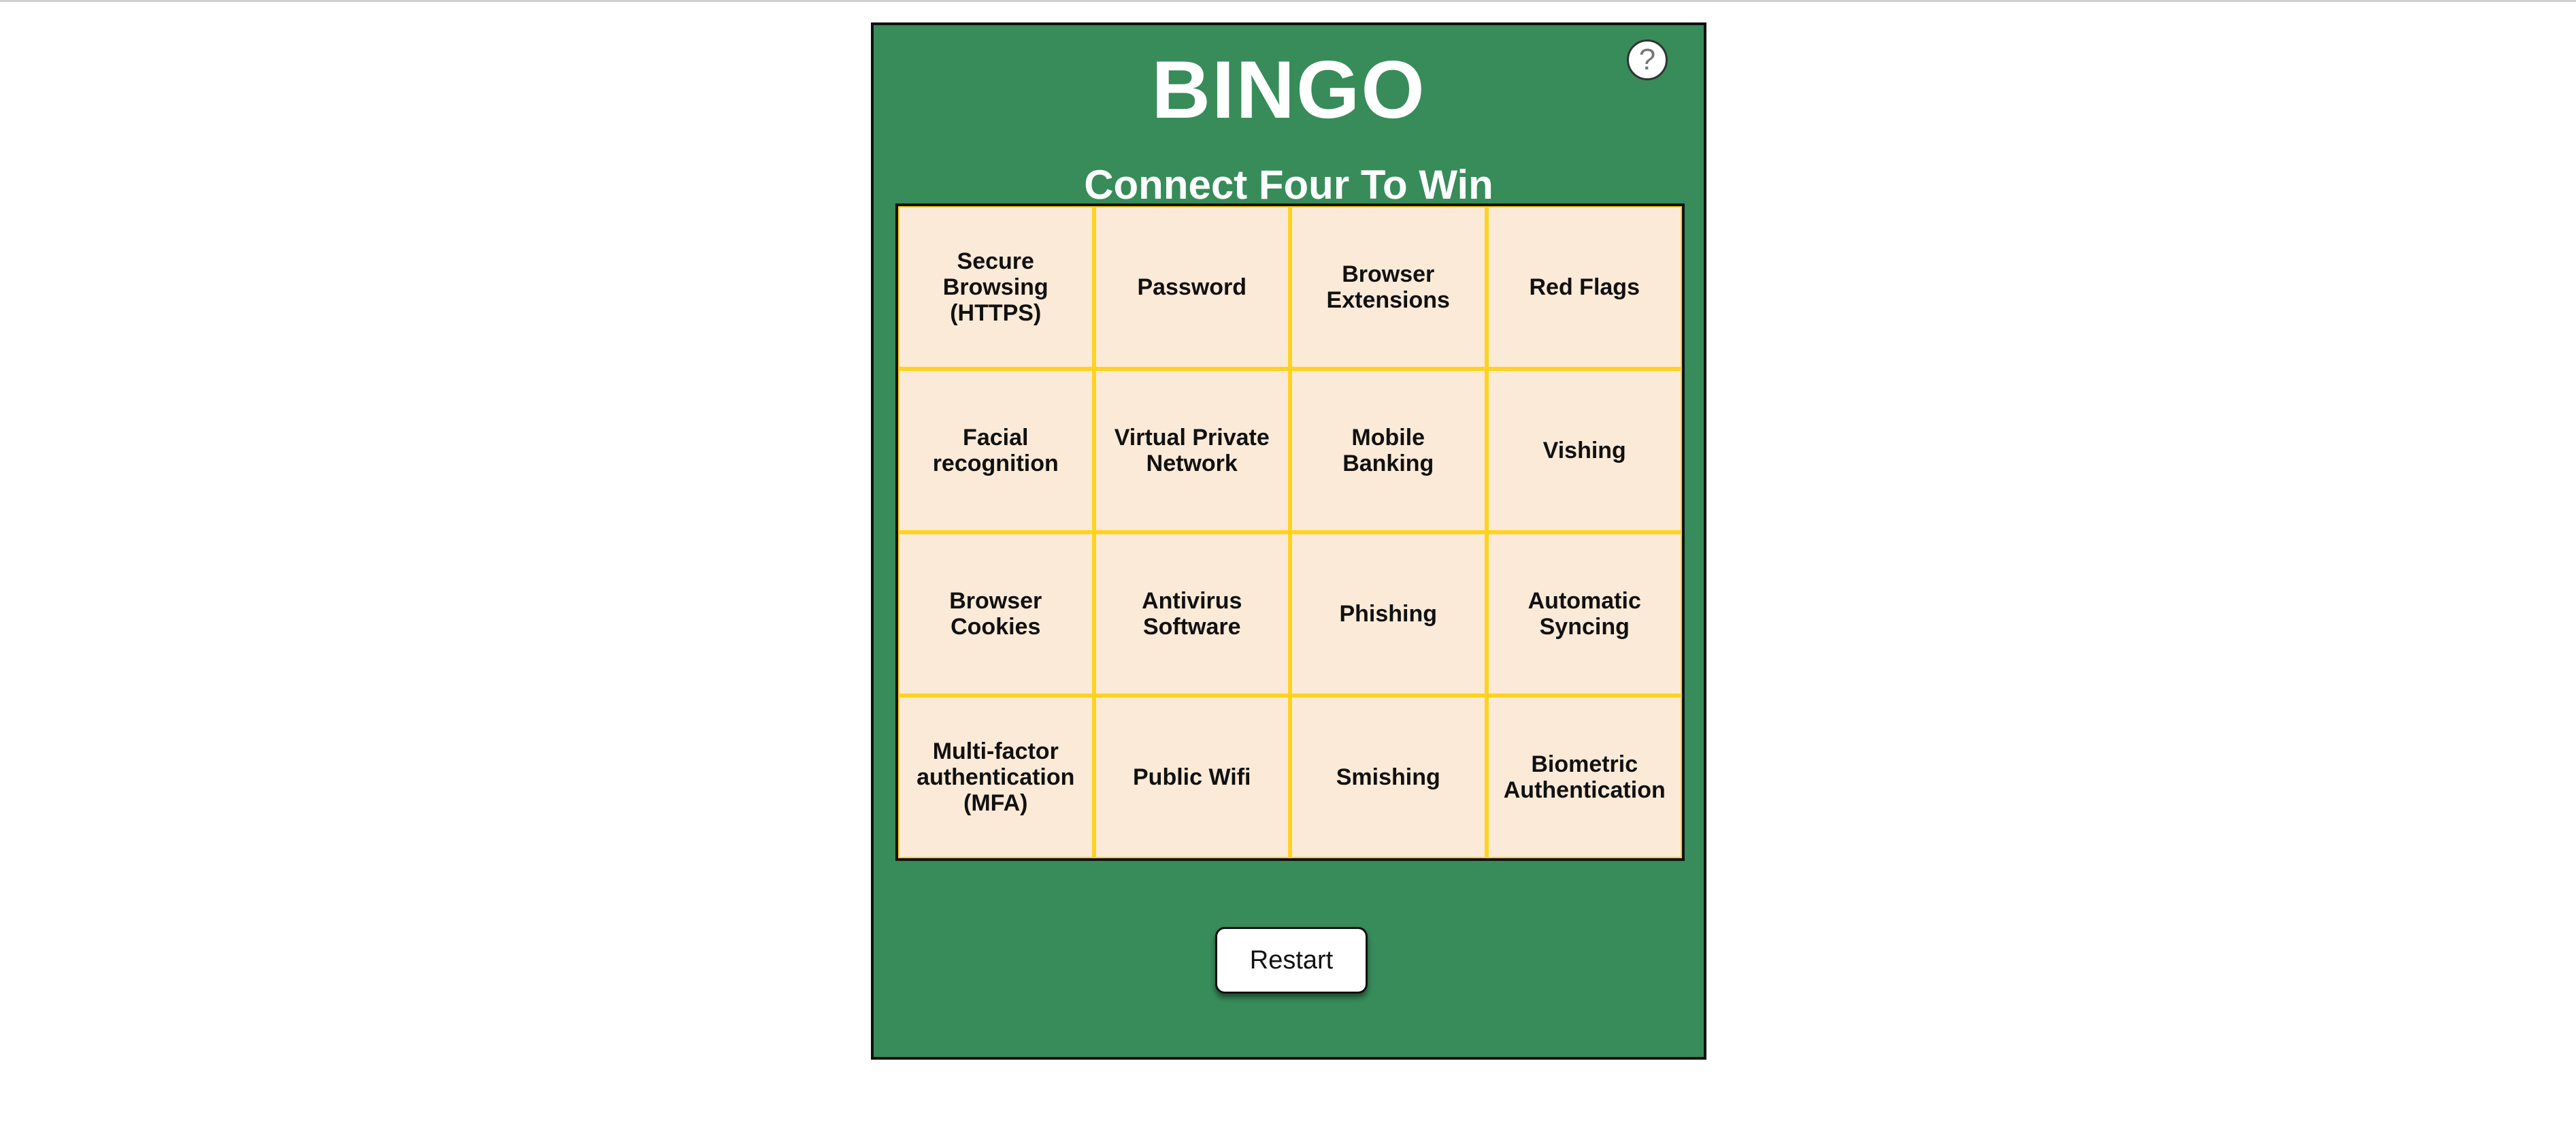  Describe the element at coordinates (1191, 777) in the screenshot. I see `bingo-cell: Public Wifi` at that location.